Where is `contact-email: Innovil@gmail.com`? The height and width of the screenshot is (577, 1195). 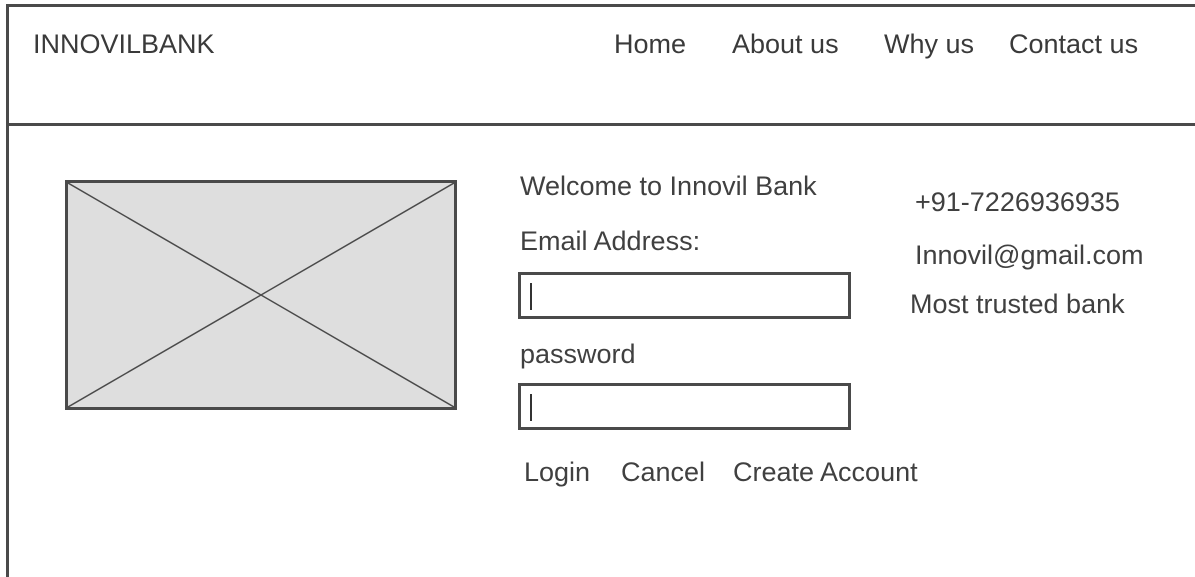
contact-email: Innovil@gmail.com is located at coordinates (1029, 255).